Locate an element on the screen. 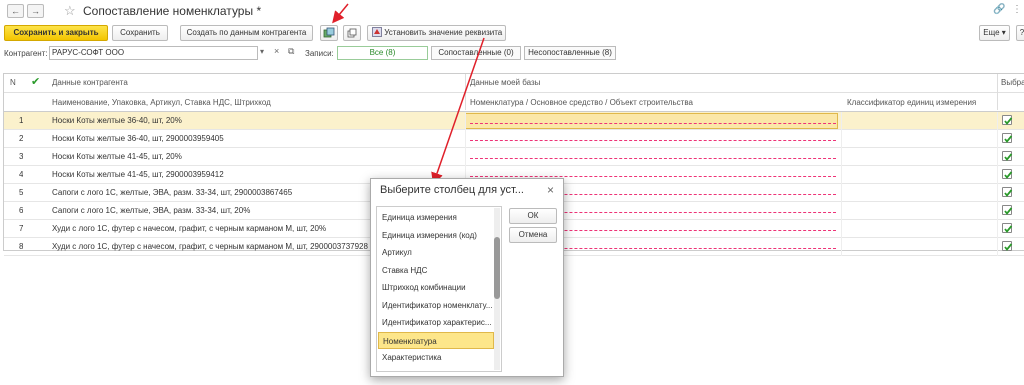 Image resolution: width=1024 pixels, height=385 pixels. column-list-item: Номенклатура is located at coordinates (436, 340).